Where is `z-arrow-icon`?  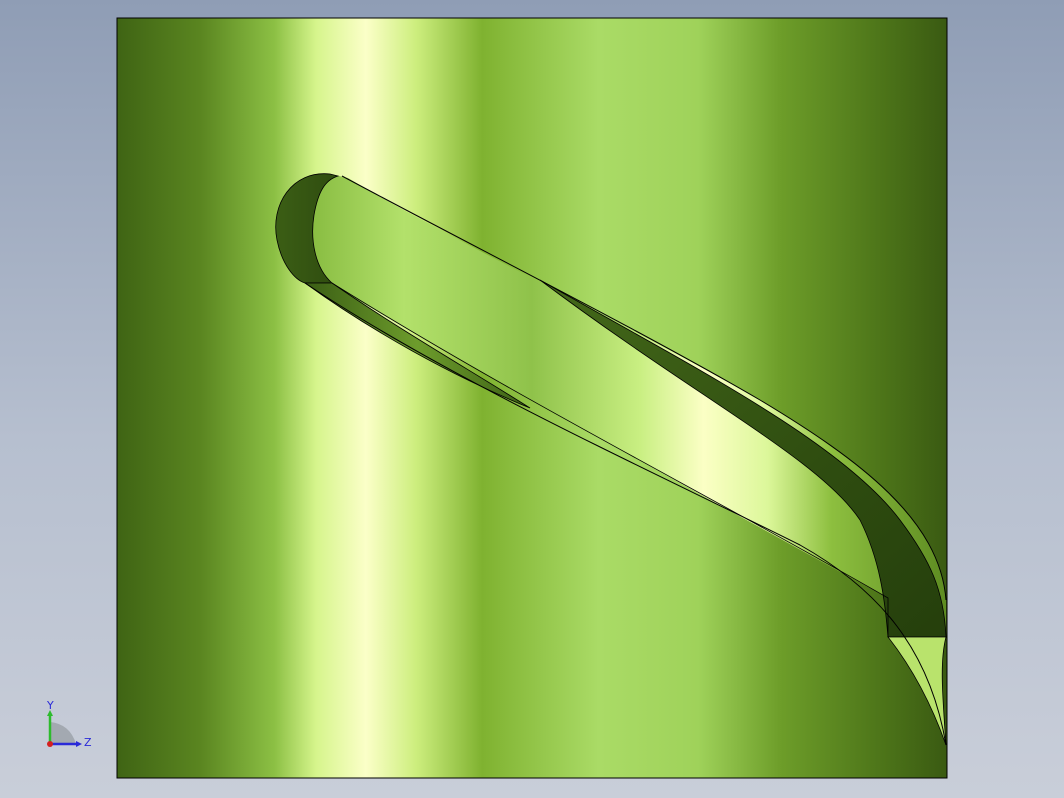 z-arrow-icon is located at coordinates (79, 744).